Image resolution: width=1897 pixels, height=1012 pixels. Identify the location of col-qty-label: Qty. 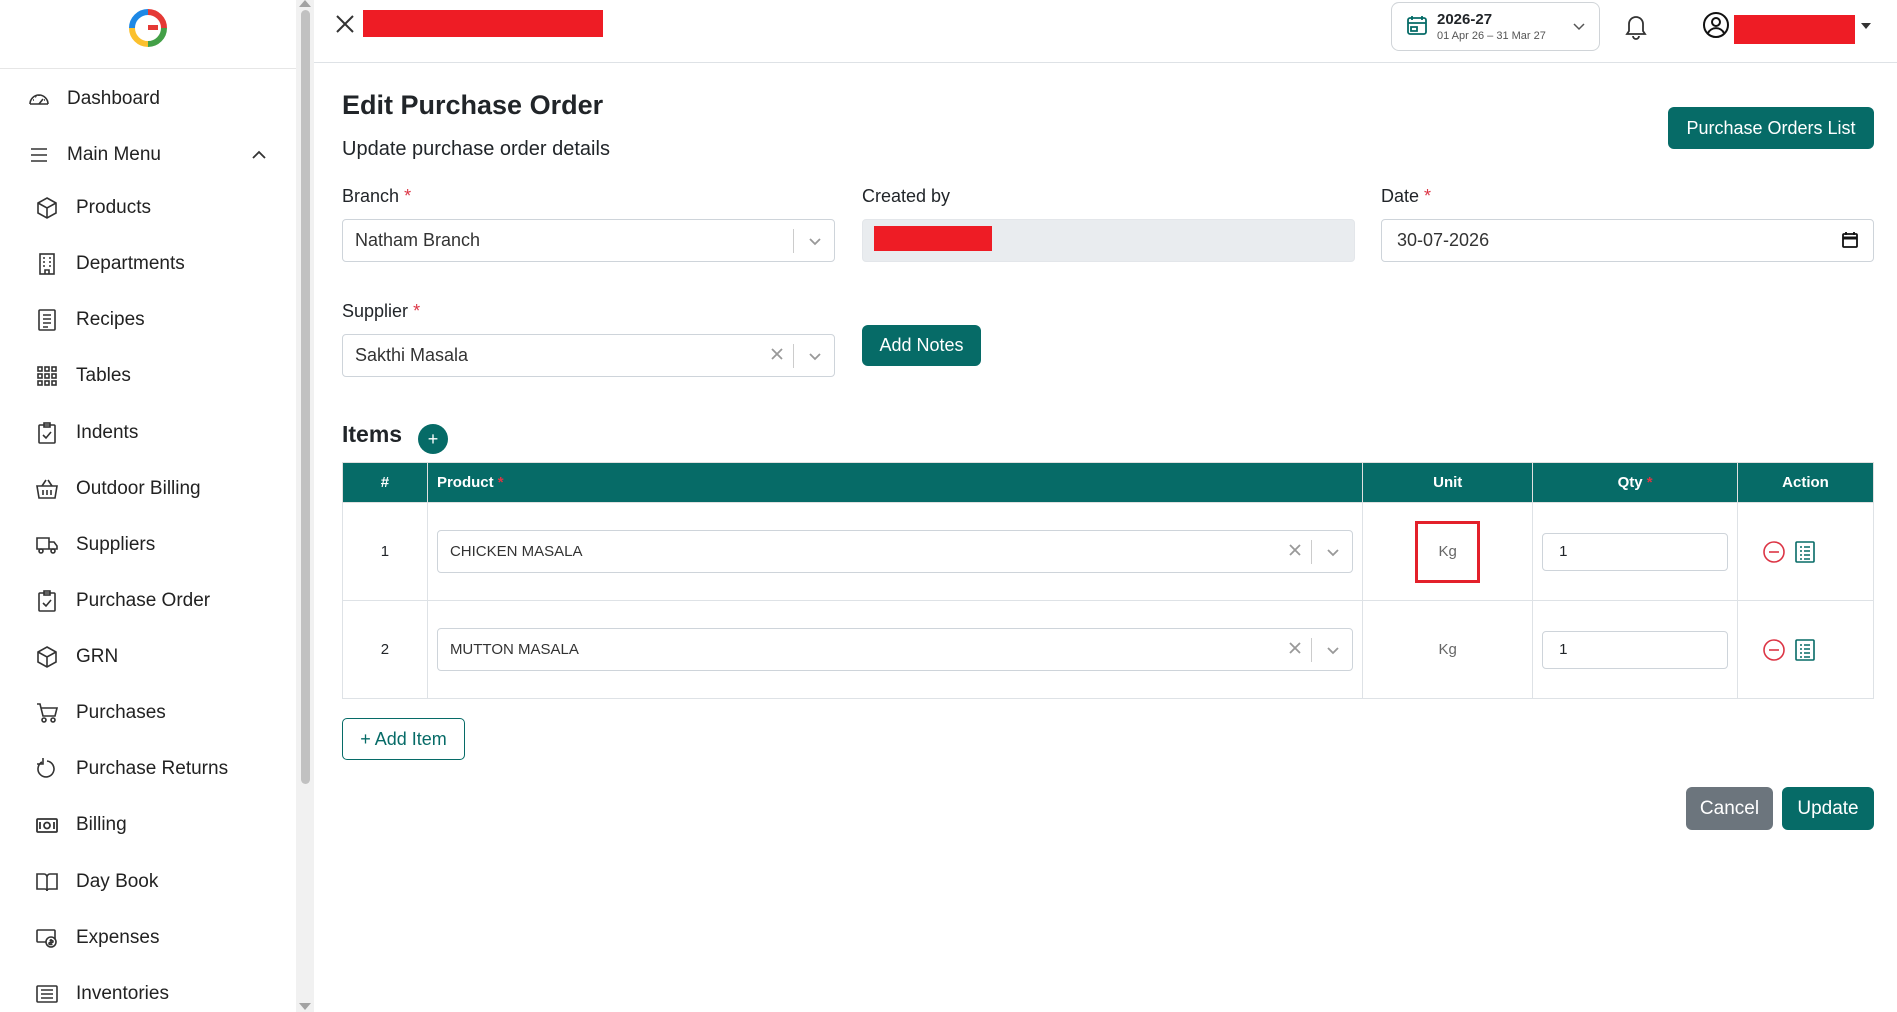
(1630, 482).